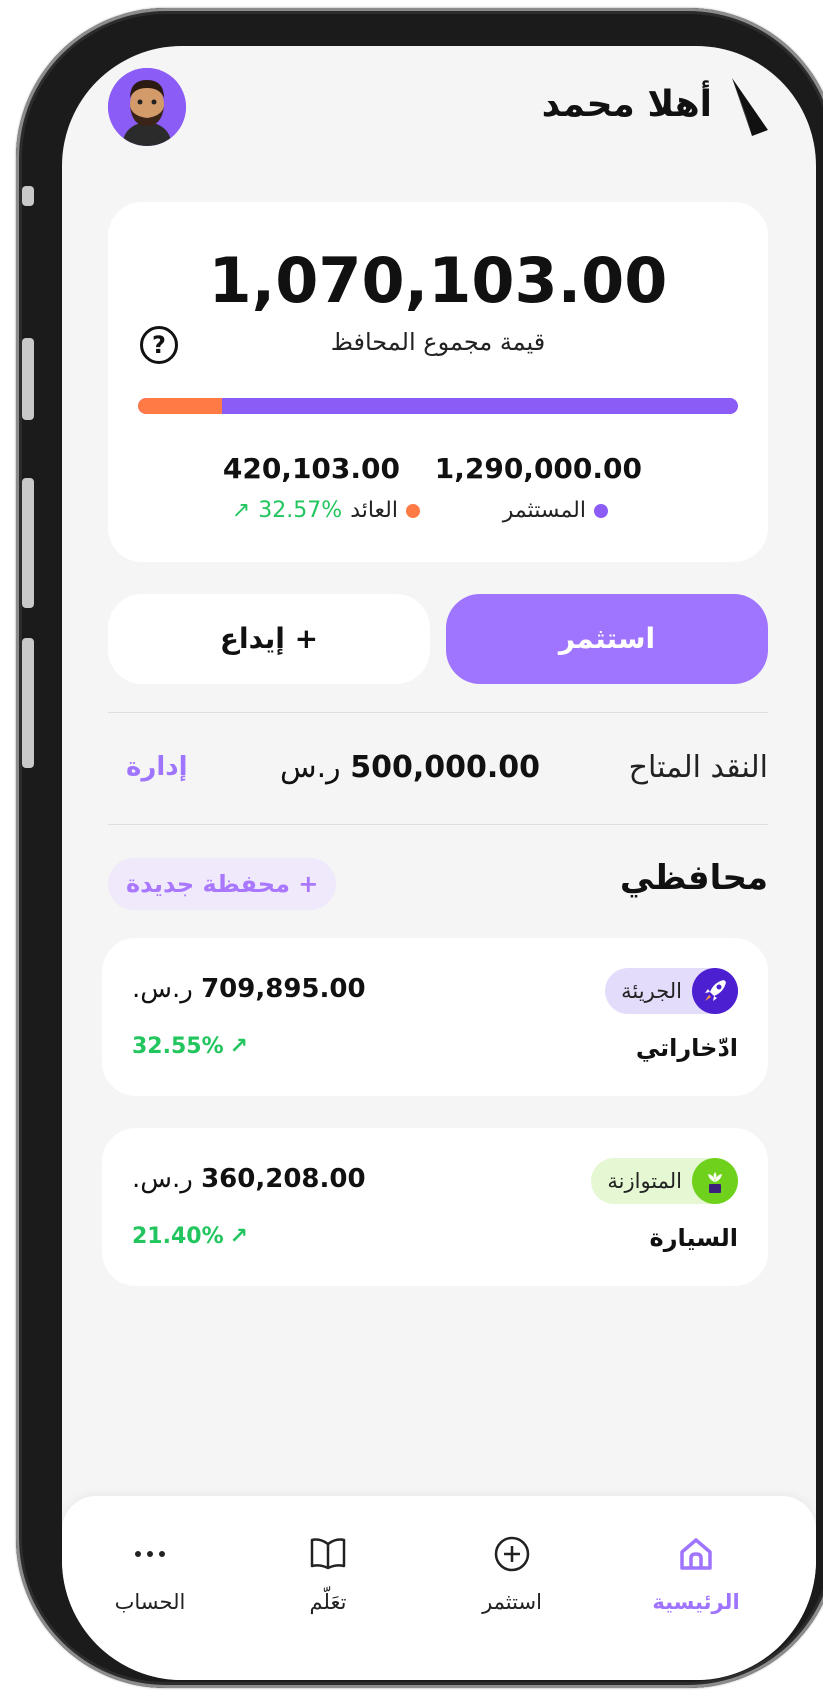 The height and width of the screenshot is (1694, 823). I want to click on returns-label: العائد, so click(374, 510).